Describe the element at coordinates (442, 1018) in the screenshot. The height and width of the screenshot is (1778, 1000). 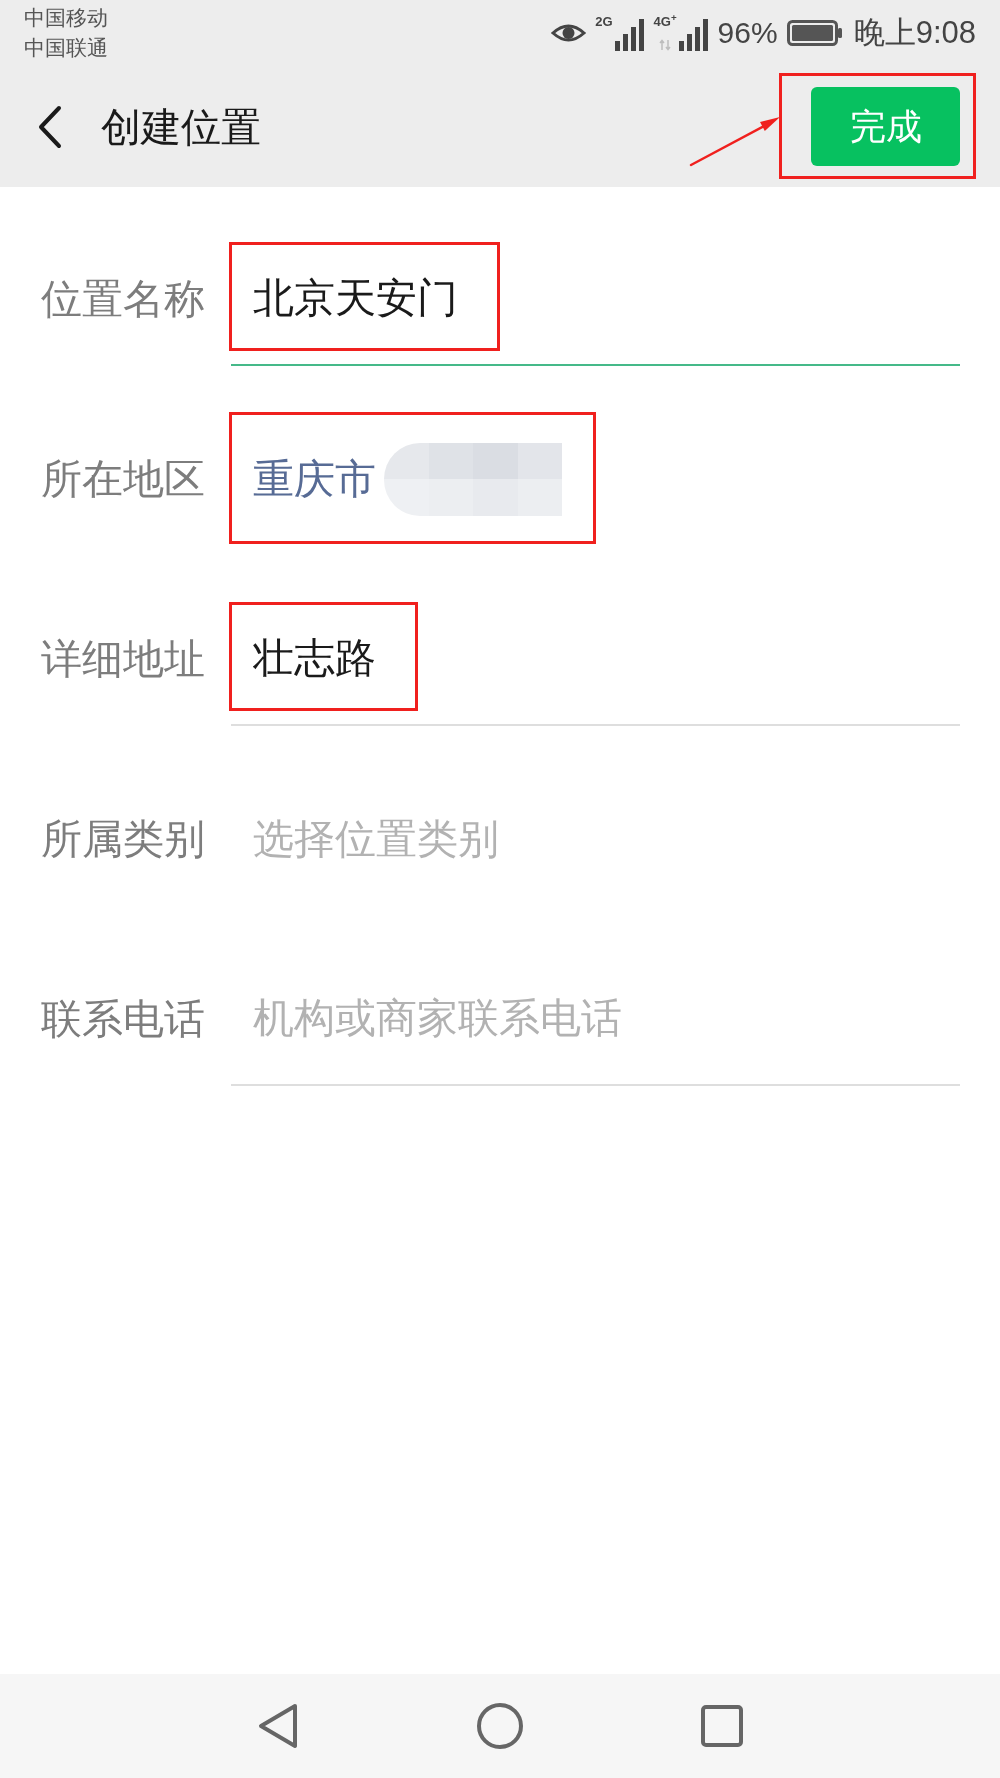
I see `text-field: 机构或商家联系电话` at that location.